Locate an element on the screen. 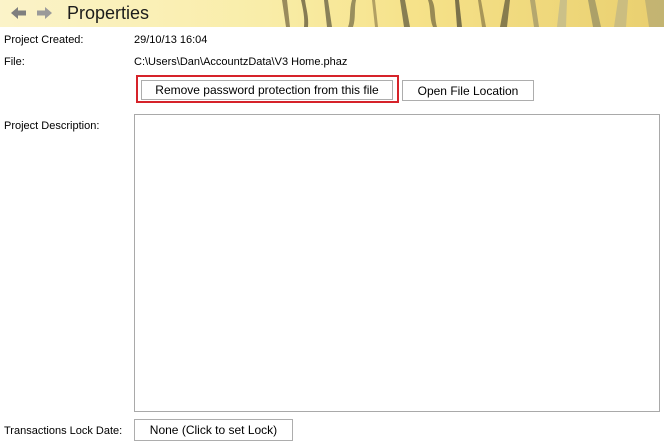 The width and height of the screenshot is (664, 445). page-title: Properties is located at coordinates (108, 13).